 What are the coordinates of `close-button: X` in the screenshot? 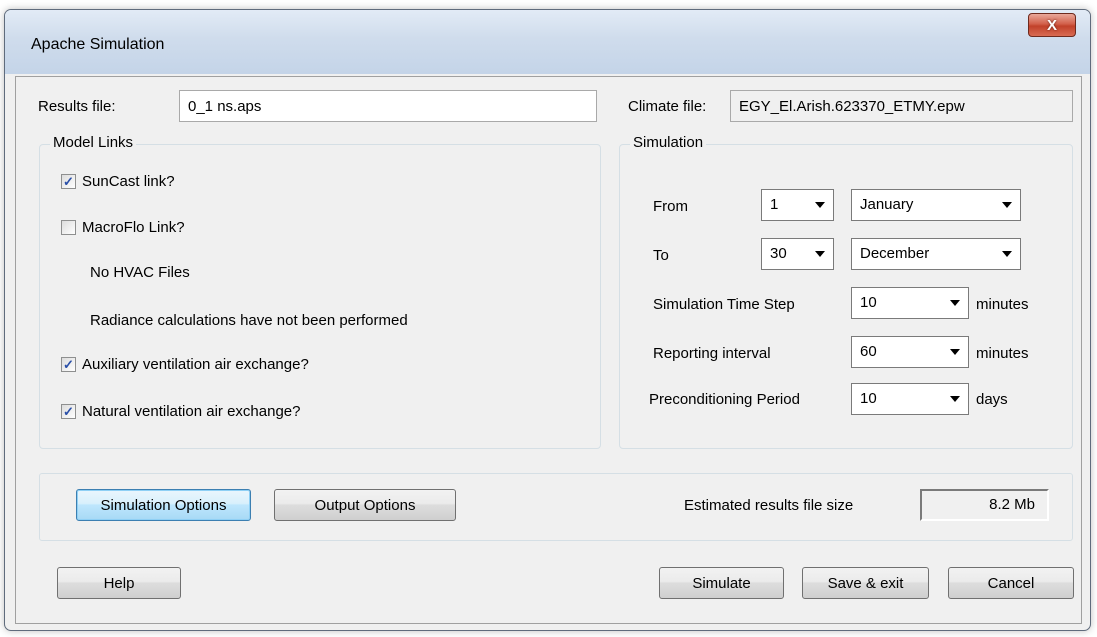 It's located at (1052, 25).